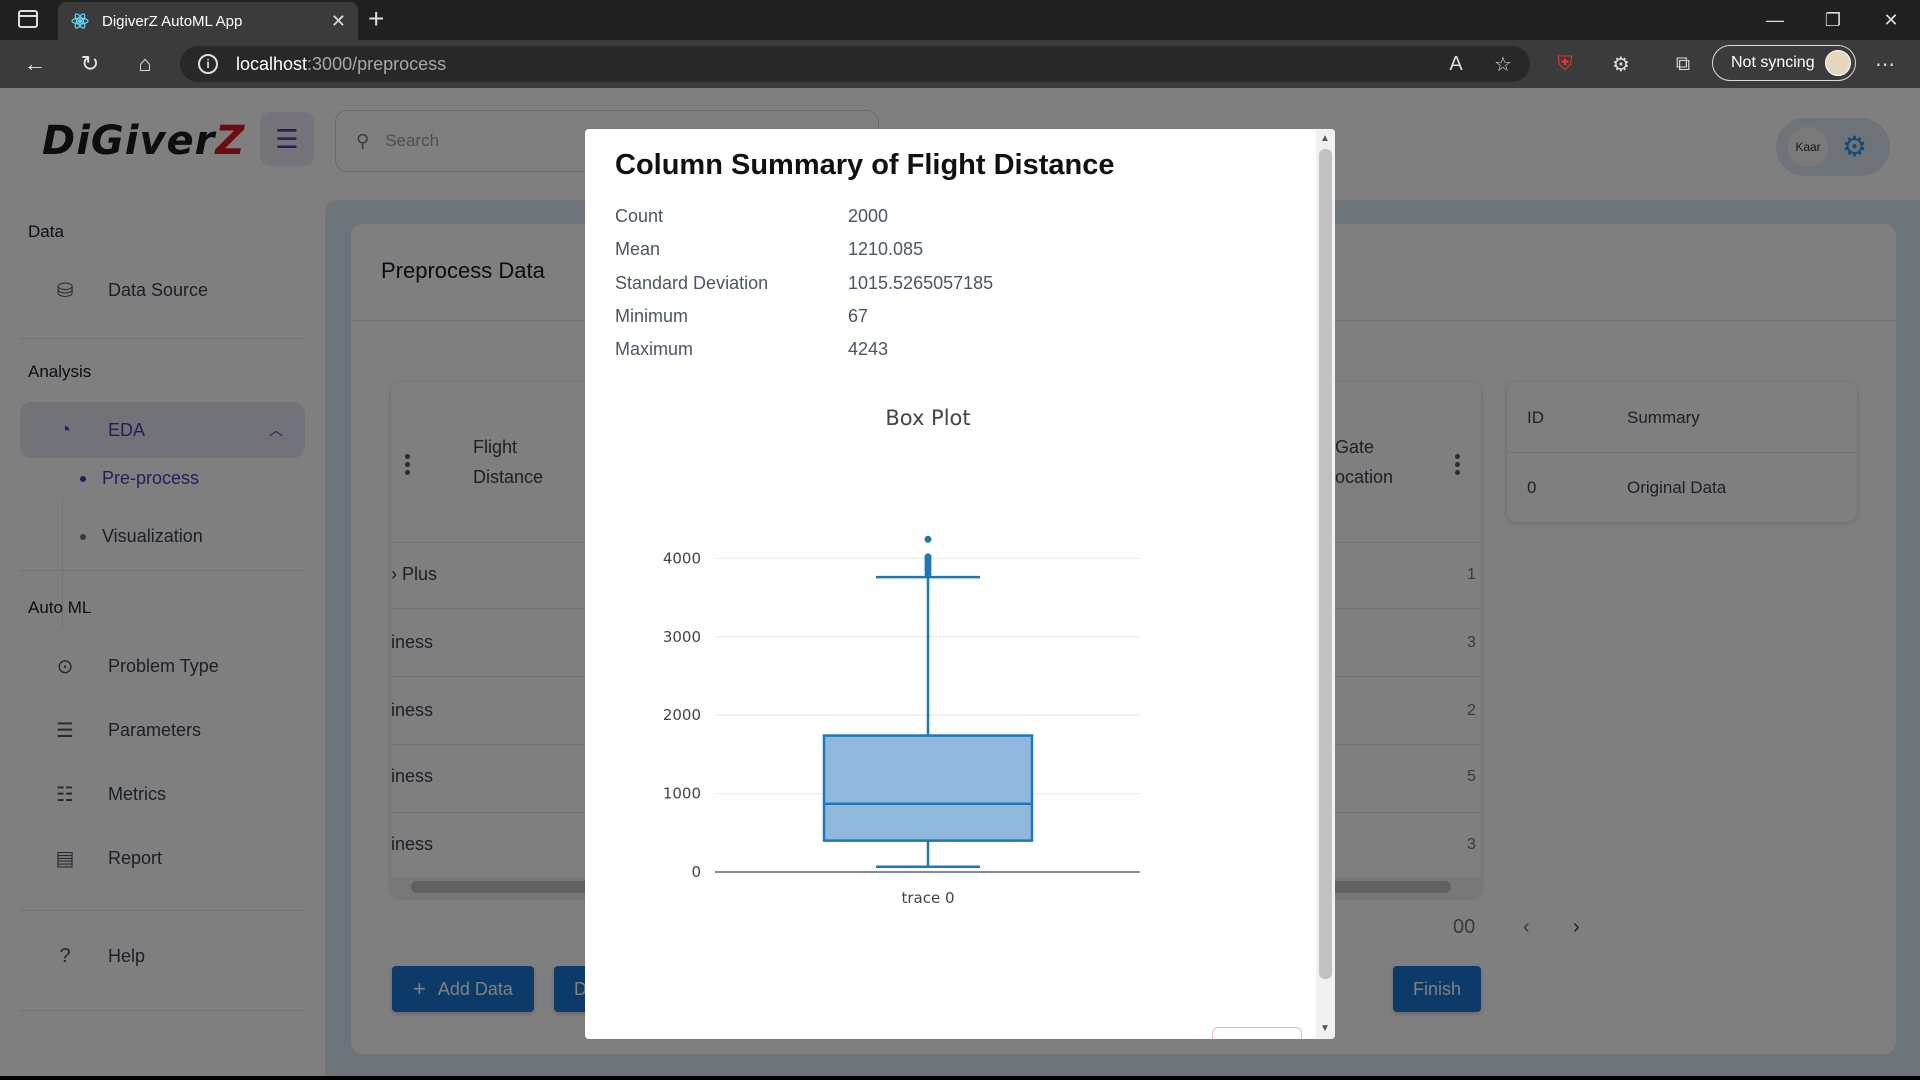  What do you see at coordinates (927, 418) in the screenshot?
I see `chart-title: Box Plot` at bounding box center [927, 418].